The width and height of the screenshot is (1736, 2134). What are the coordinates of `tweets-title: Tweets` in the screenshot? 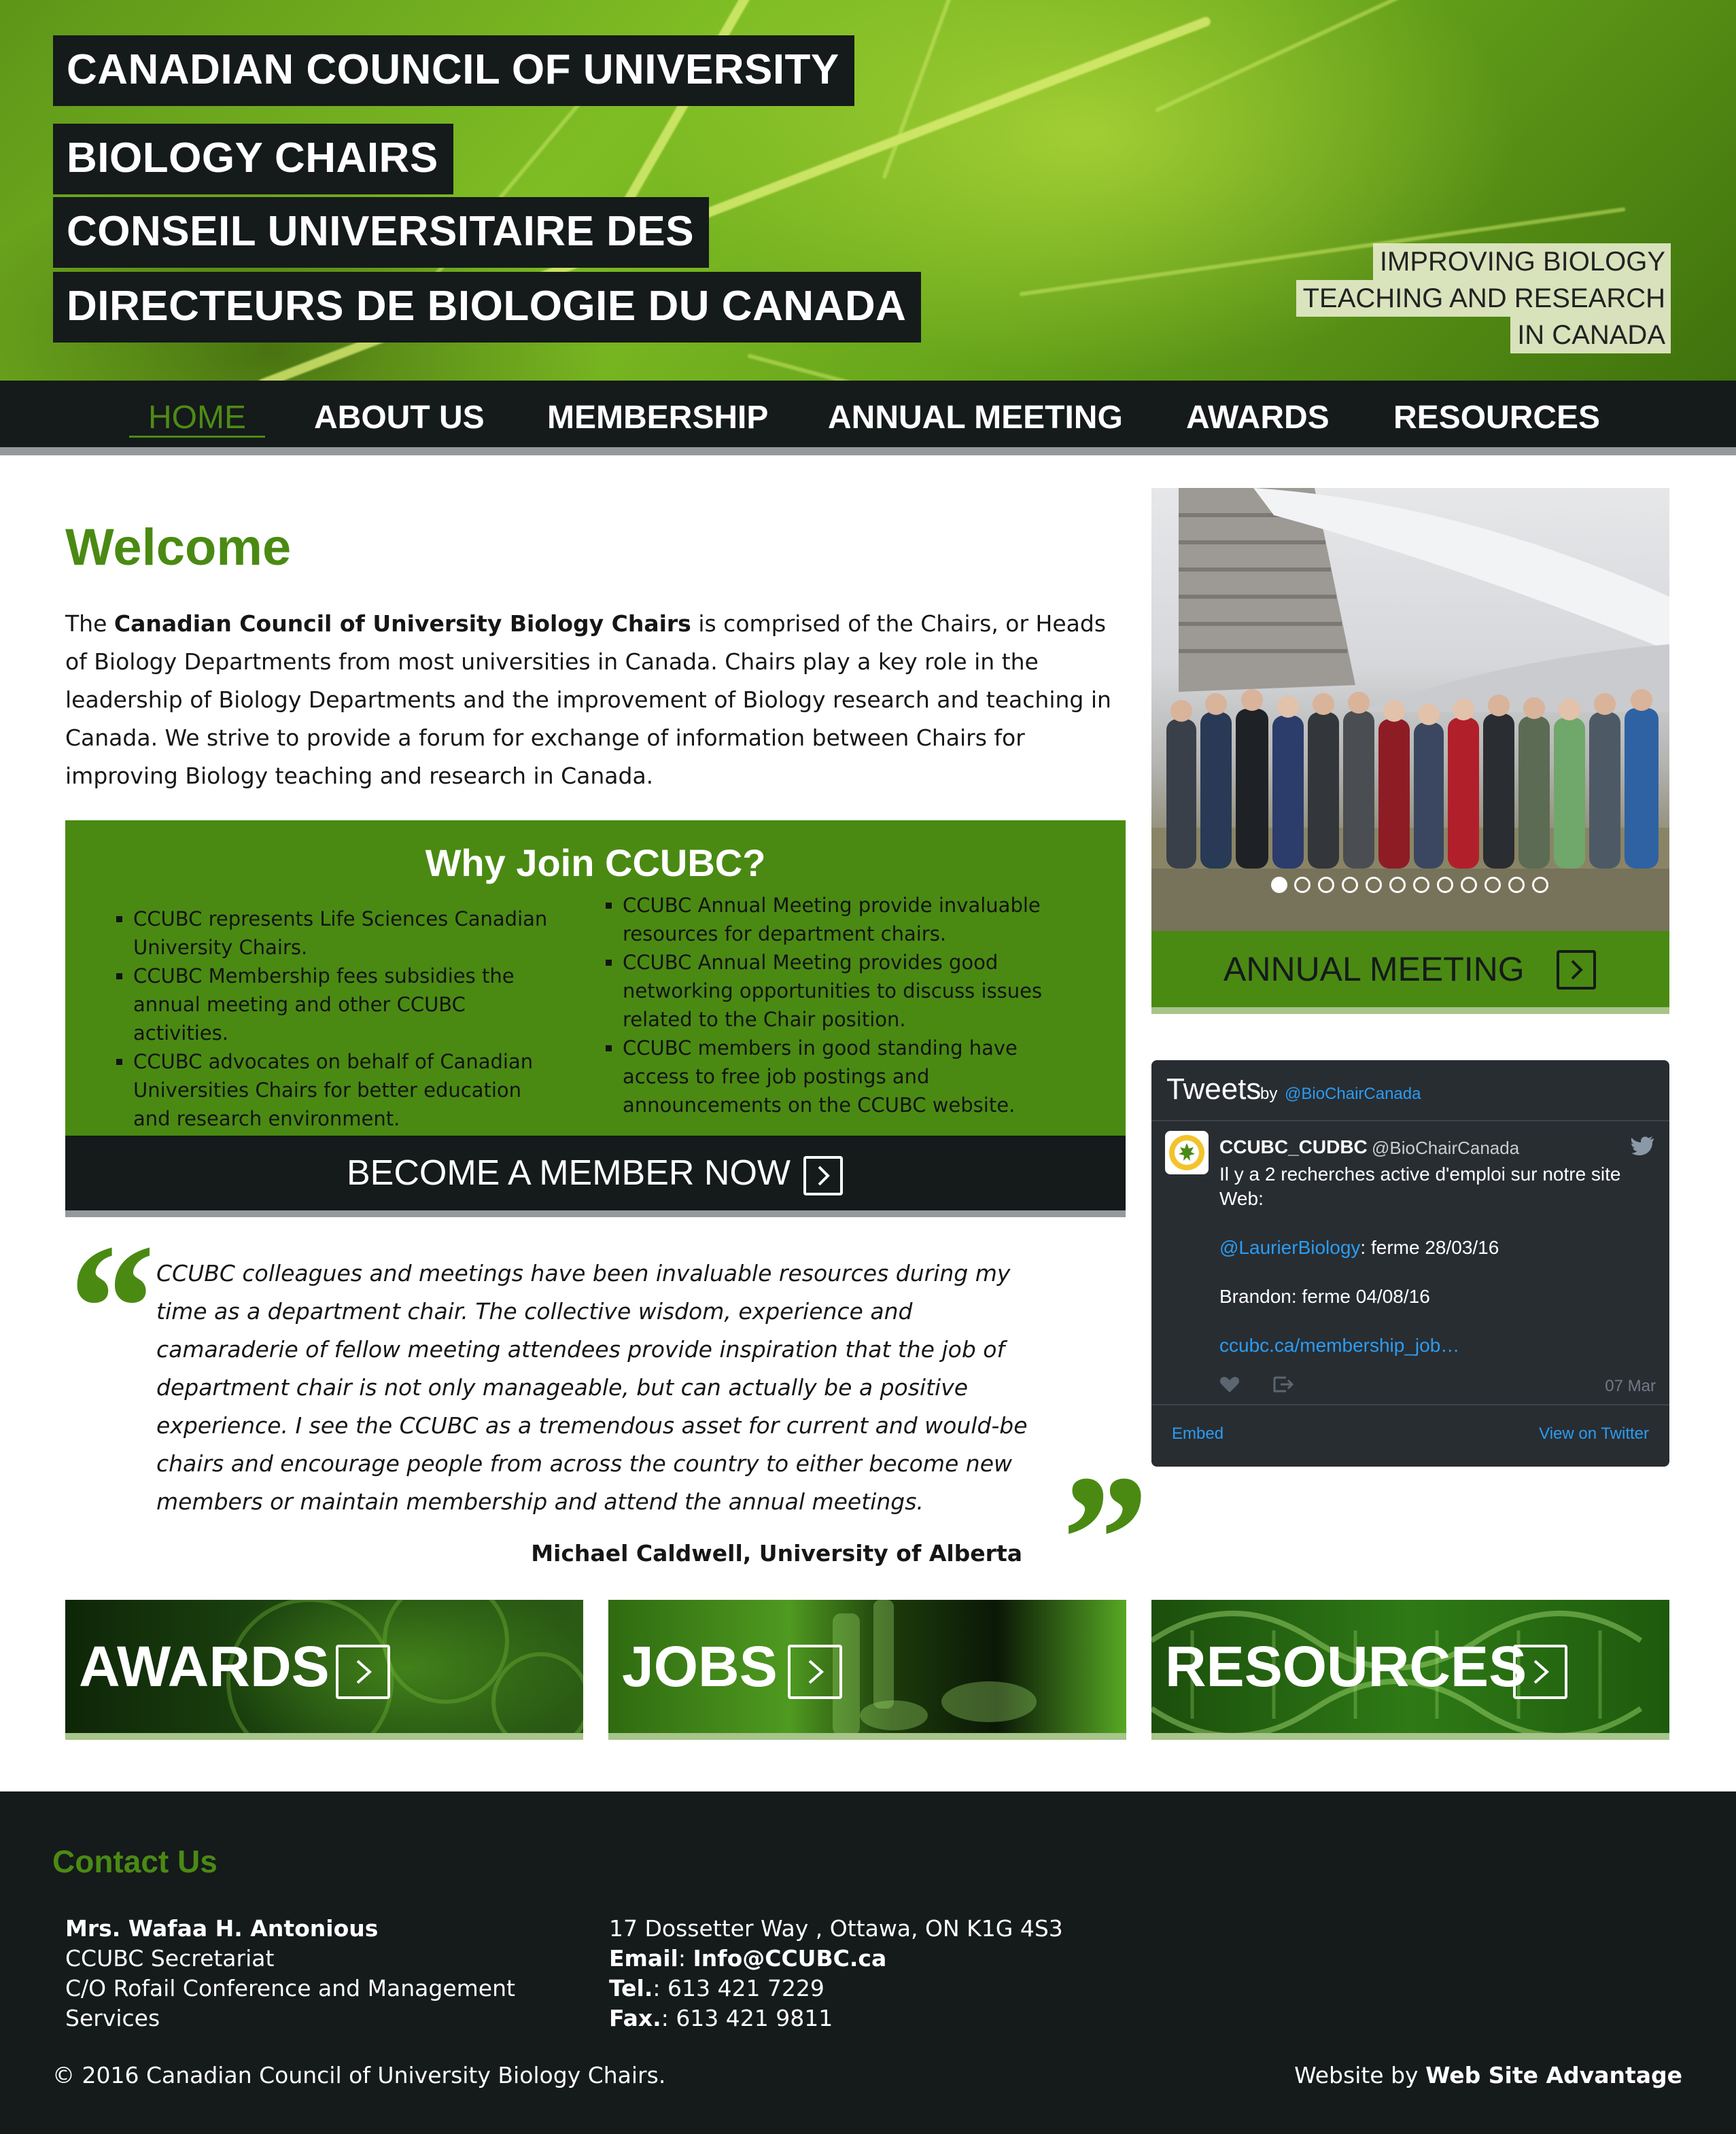 It's located at (1214, 1089).